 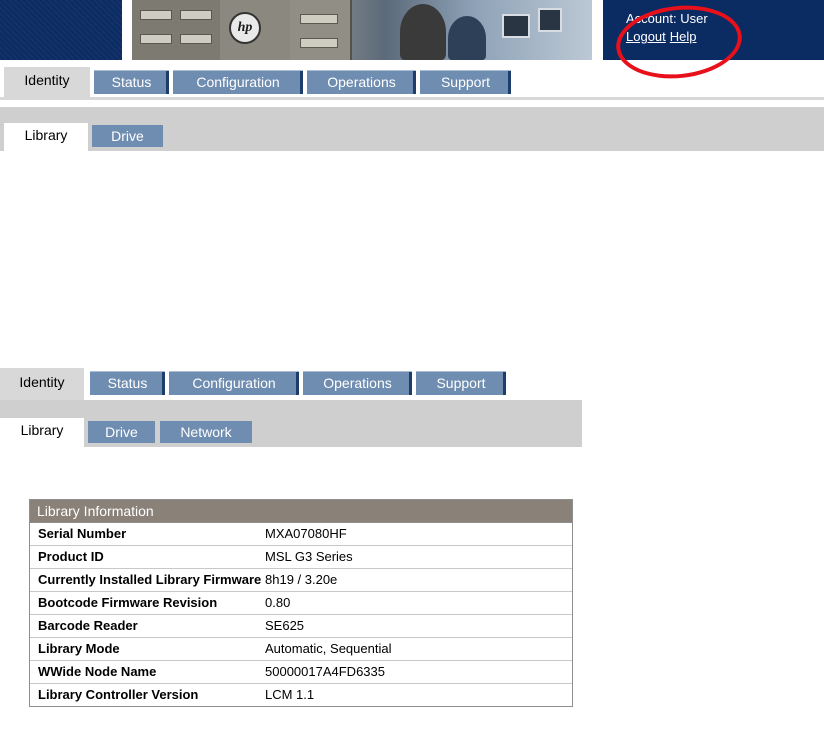 What do you see at coordinates (325, 671) in the screenshot?
I see `row-value: 50000017A4FD6335` at bounding box center [325, 671].